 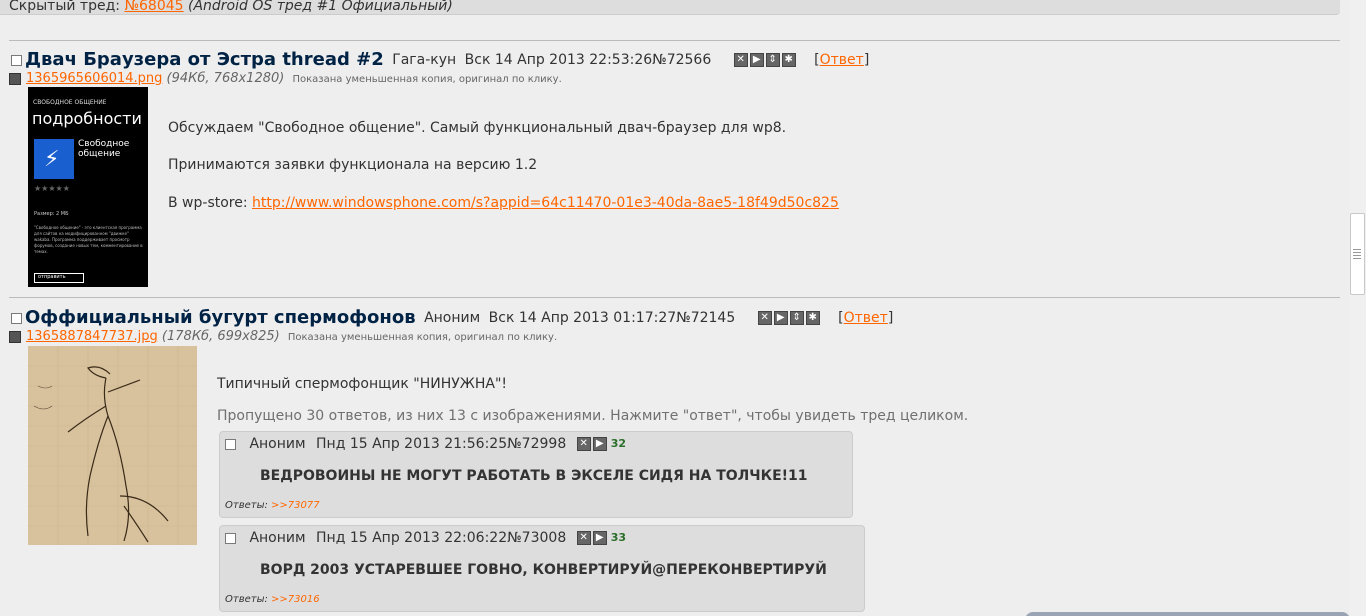 What do you see at coordinates (295, 599) in the screenshot?
I see `ref-link: >>73016` at bounding box center [295, 599].